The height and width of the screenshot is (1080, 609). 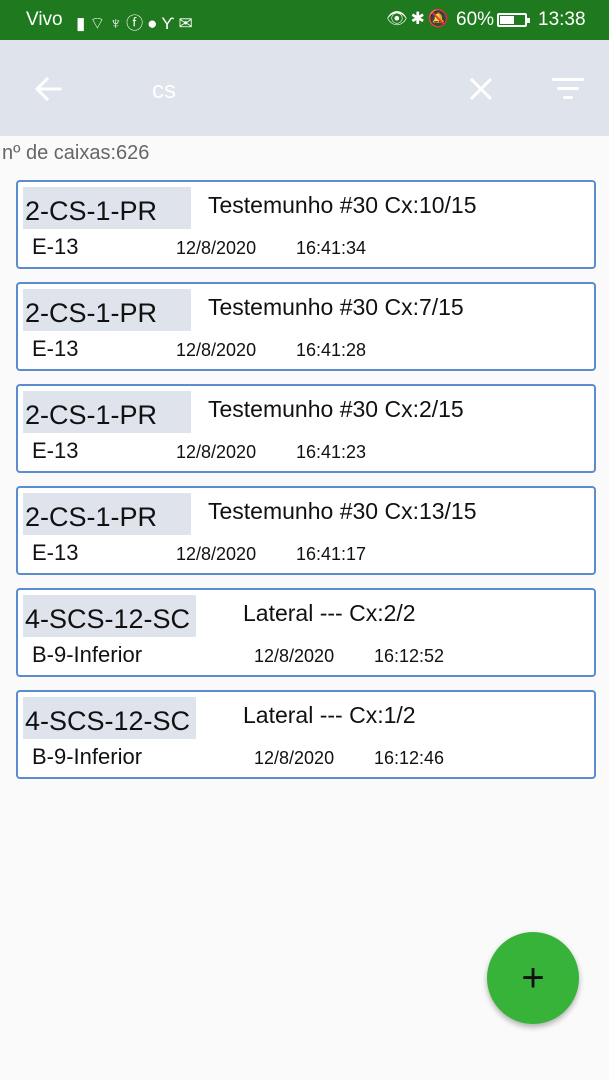 What do you see at coordinates (331, 452) in the screenshot?
I see `box-time: 16:41:23` at bounding box center [331, 452].